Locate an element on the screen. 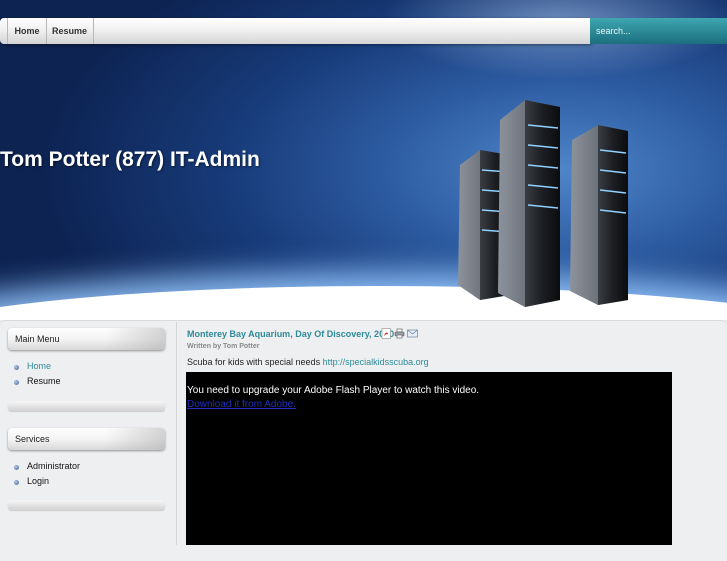 This screenshot has height=561, width=727. menu-item-label: Home is located at coordinates (39, 366).